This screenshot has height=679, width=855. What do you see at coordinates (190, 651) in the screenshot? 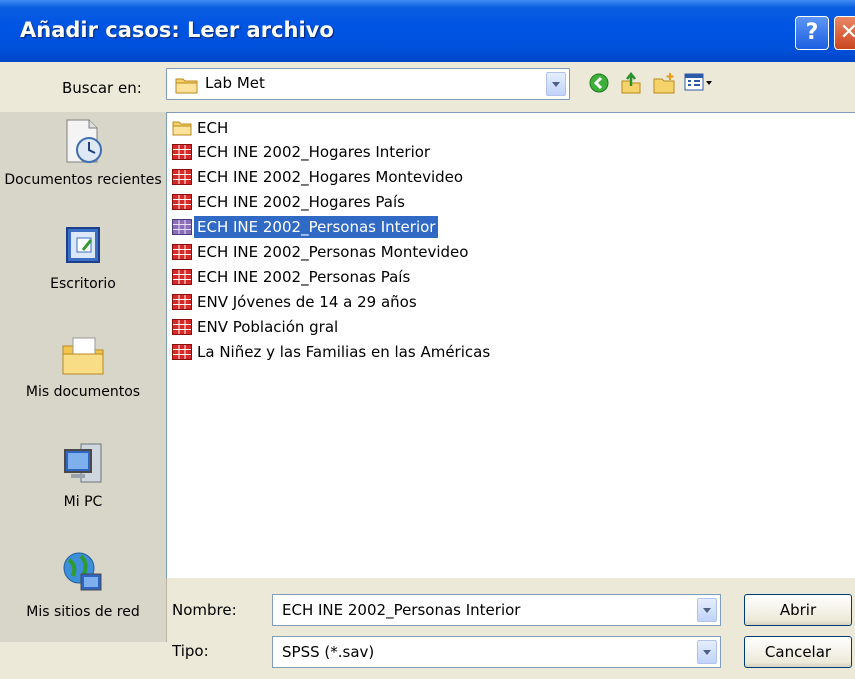
I see `file-type-label: Tipo:` at bounding box center [190, 651].